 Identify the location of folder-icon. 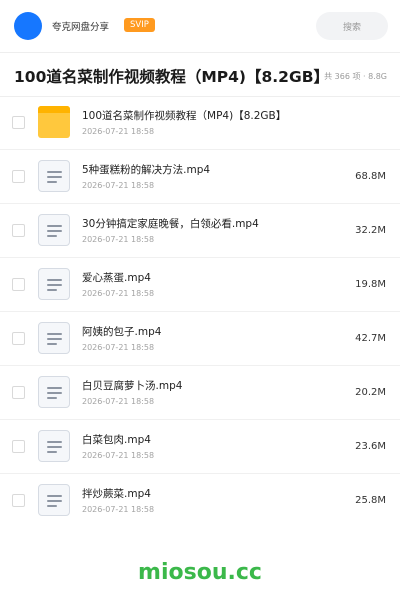
(54, 122).